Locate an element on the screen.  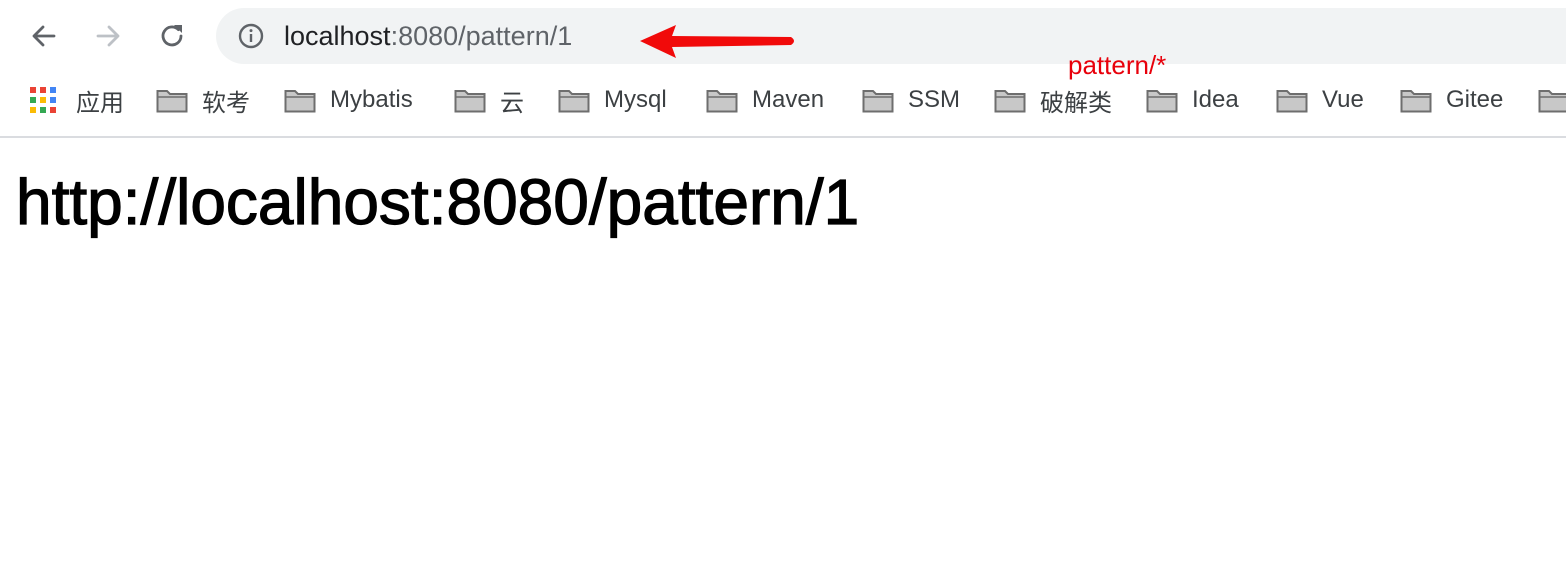
bookmark-label: 软考 is located at coordinates (226, 103).